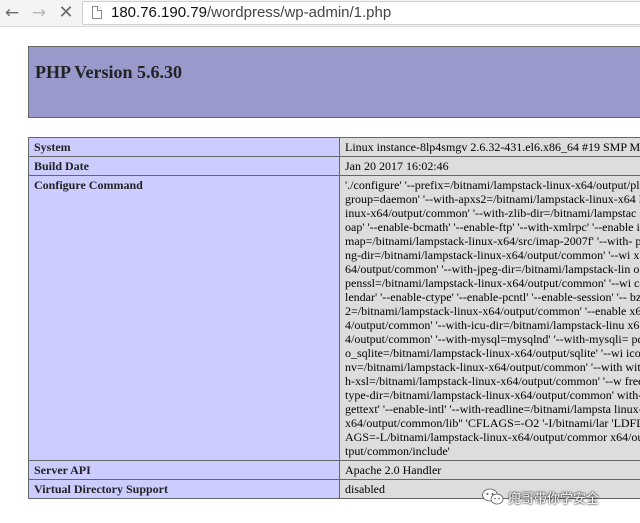 The width and height of the screenshot is (640, 523). I want to click on row-key: Server API, so click(184, 470).